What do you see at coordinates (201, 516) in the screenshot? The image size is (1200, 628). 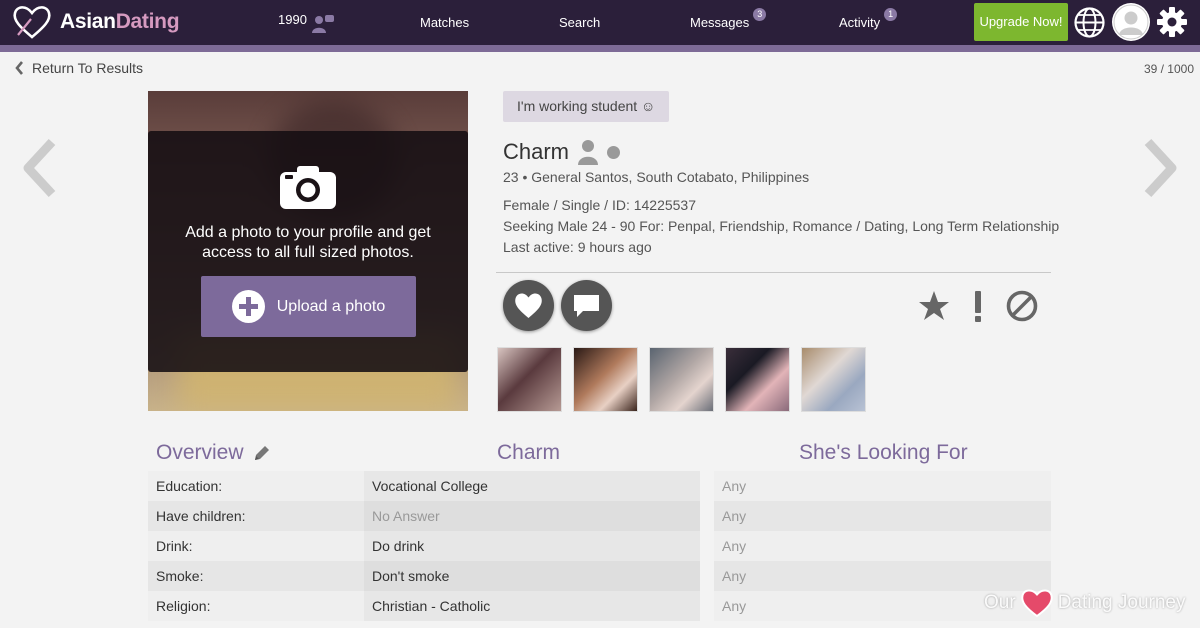 I see `row-label: Have children:` at bounding box center [201, 516].